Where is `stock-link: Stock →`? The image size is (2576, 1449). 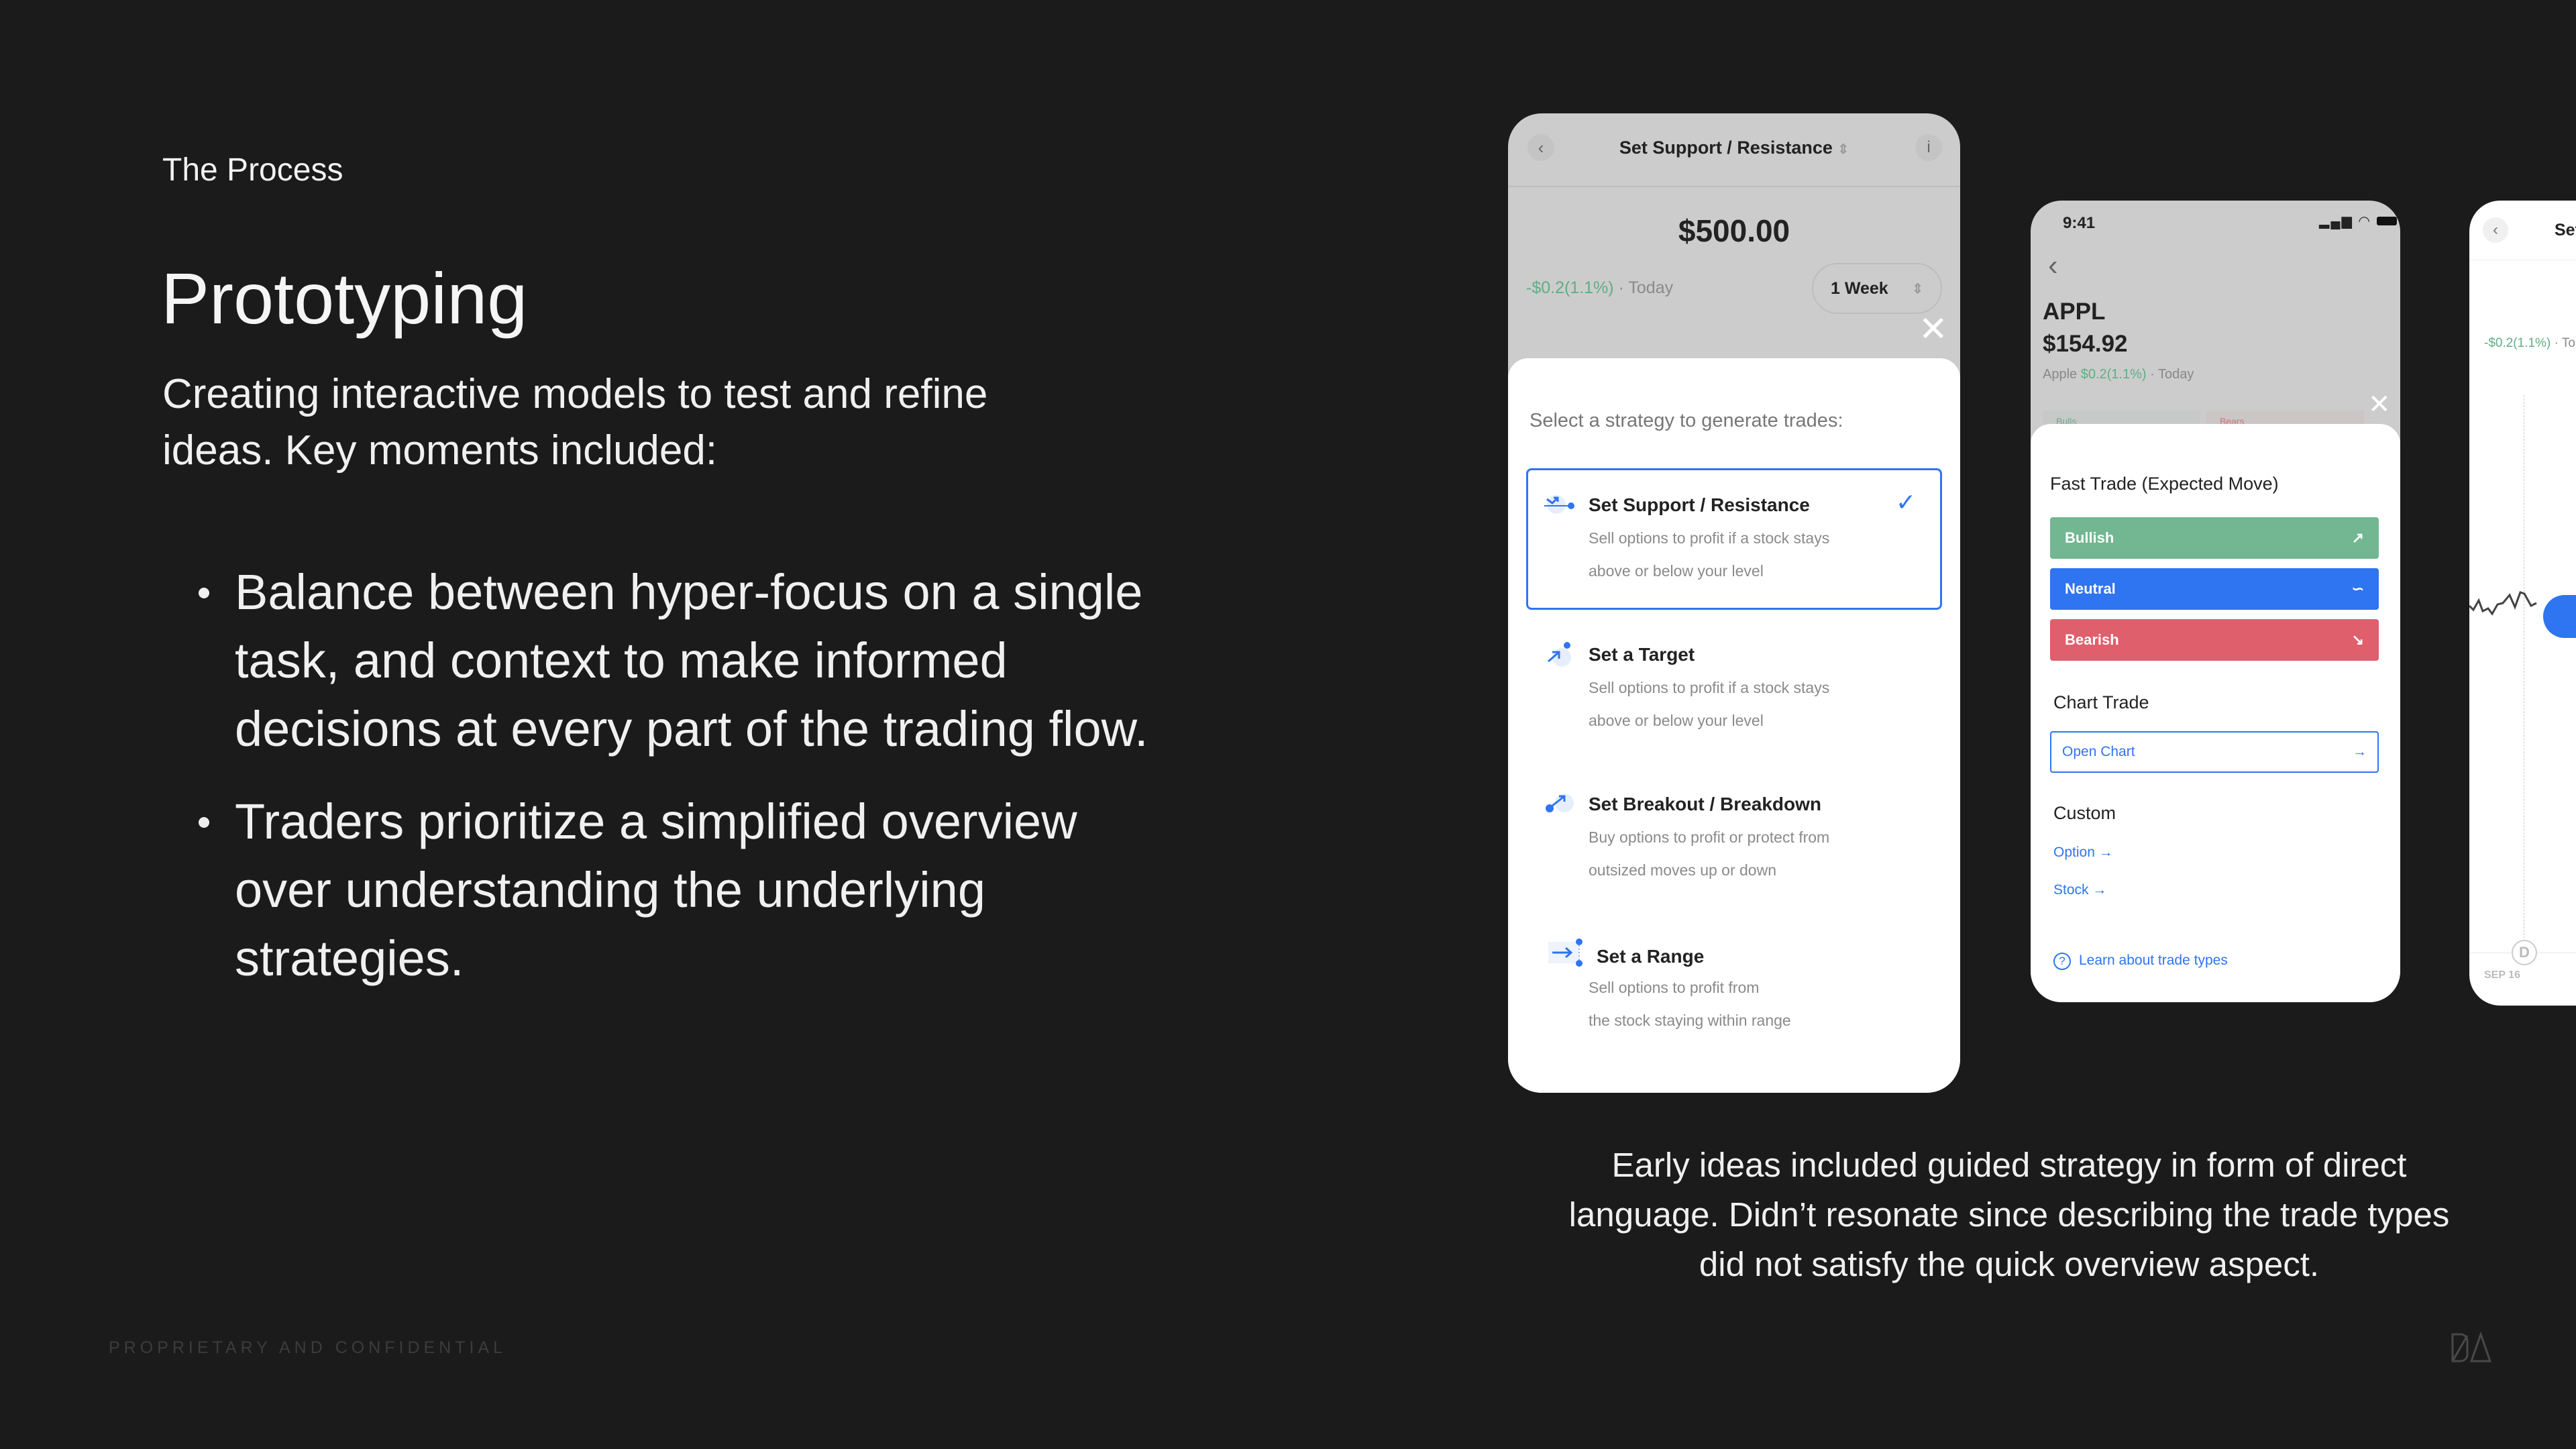
stock-link: Stock → is located at coordinates (2079, 890).